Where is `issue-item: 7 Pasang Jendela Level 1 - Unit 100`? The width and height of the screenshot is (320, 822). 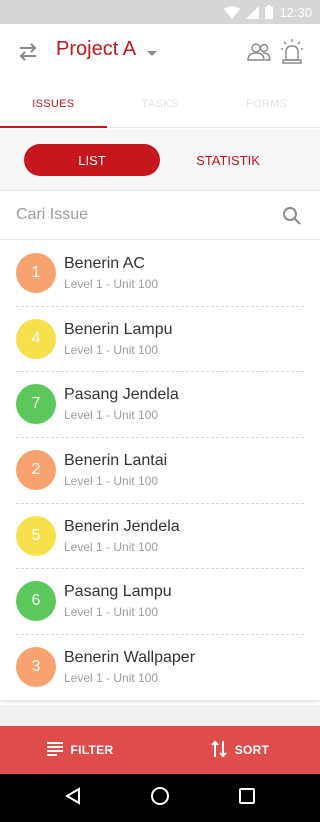
issue-item: 7 Pasang Jendela Level 1 - Unit 100 is located at coordinates (160, 404).